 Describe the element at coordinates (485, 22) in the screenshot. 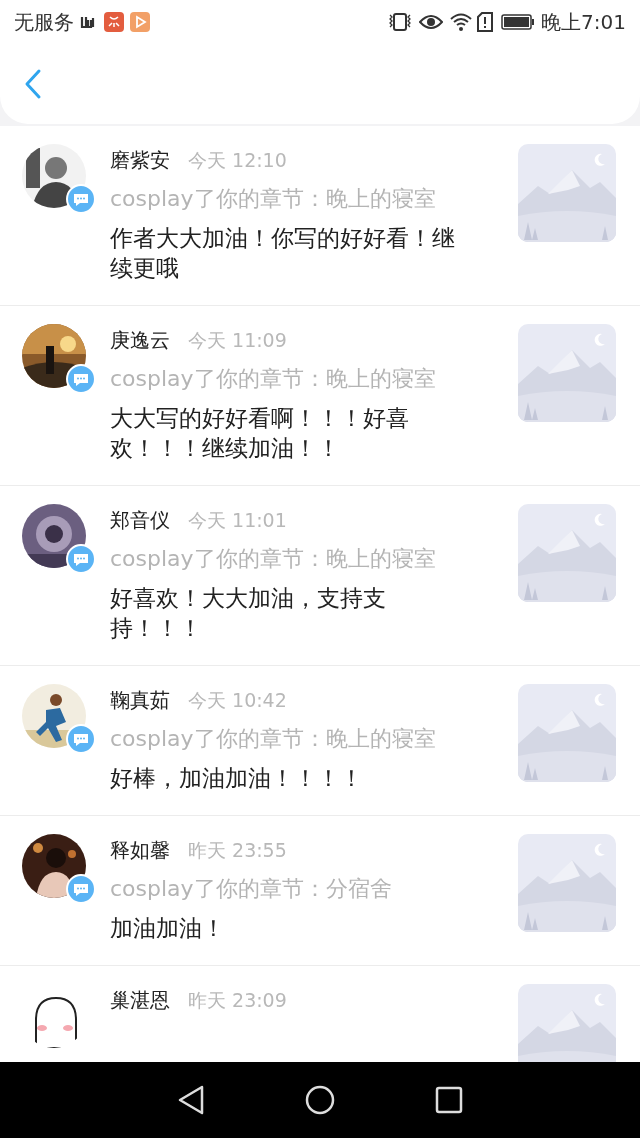

I see `sim-alert-icon` at that location.